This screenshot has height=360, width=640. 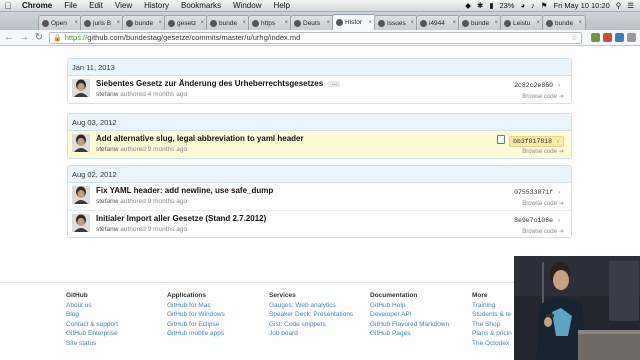 I want to click on menu-history: History, so click(x=156, y=5).